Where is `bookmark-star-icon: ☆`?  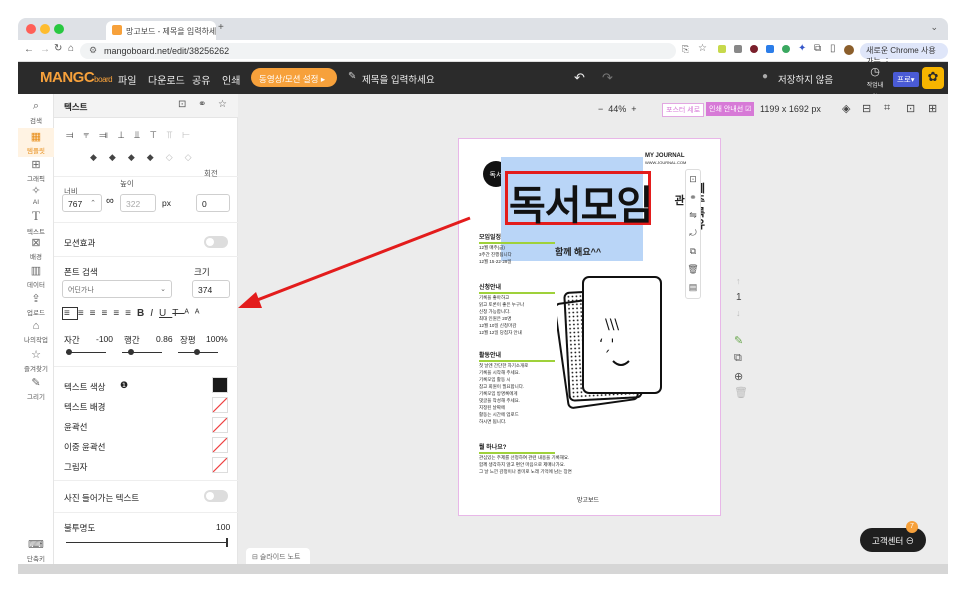 bookmark-star-icon: ☆ is located at coordinates (702, 48).